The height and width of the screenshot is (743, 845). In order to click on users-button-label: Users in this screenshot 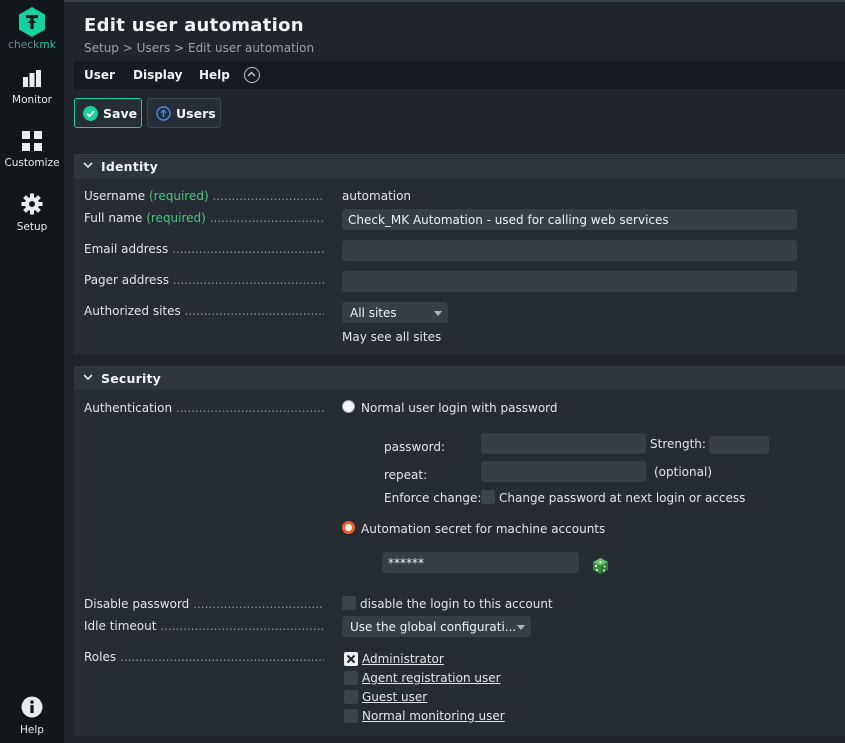, I will do `click(196, 113)`.